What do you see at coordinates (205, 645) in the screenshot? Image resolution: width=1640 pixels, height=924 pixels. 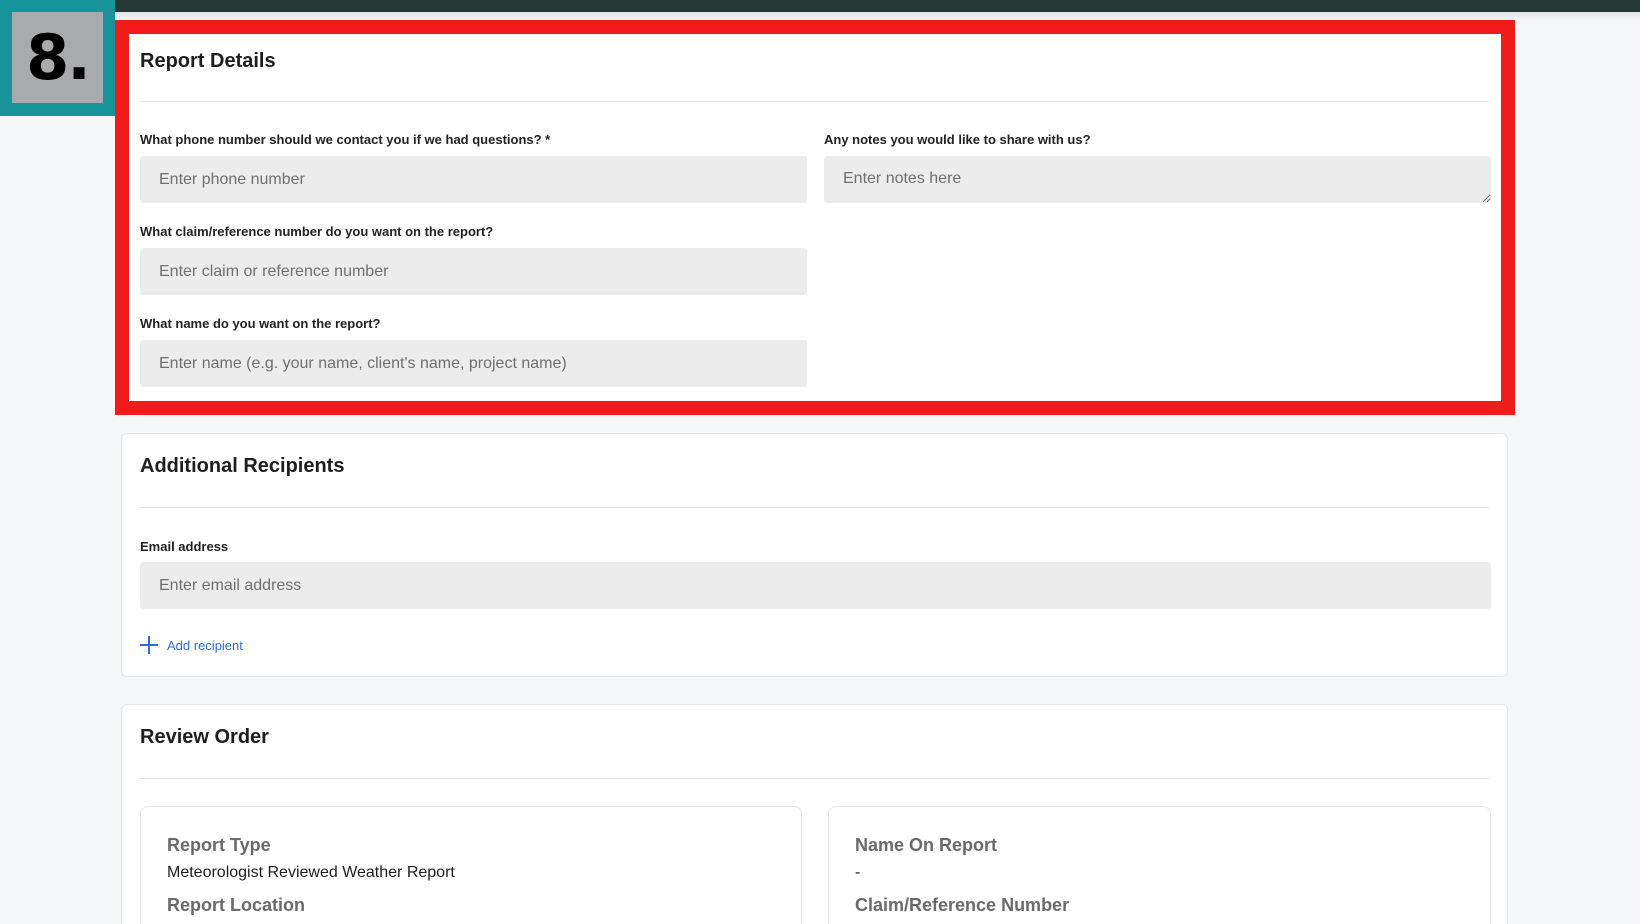 I see `add-recipient-label: Add recipient` at bounding box center [205, 645].